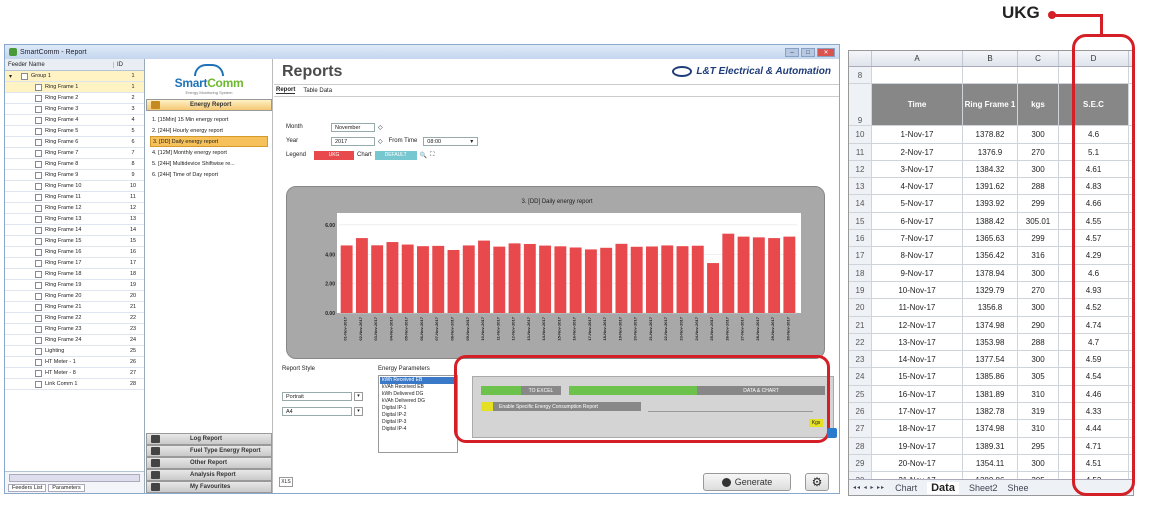  I want to click on tree-item: Ring Frame 23 23, so click(74, 329).